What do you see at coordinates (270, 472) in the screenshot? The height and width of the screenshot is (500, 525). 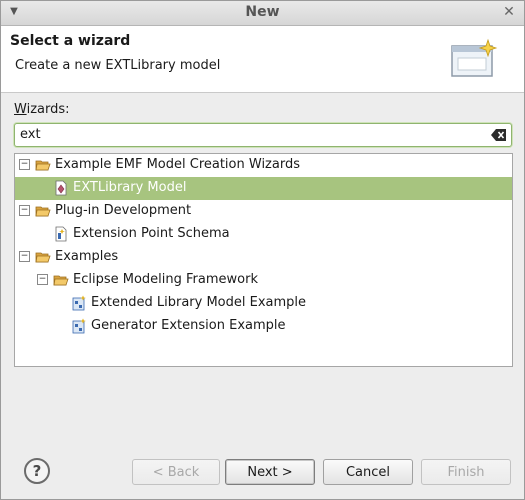 I see `next-button: Next >` at bounding box center [270, 472].